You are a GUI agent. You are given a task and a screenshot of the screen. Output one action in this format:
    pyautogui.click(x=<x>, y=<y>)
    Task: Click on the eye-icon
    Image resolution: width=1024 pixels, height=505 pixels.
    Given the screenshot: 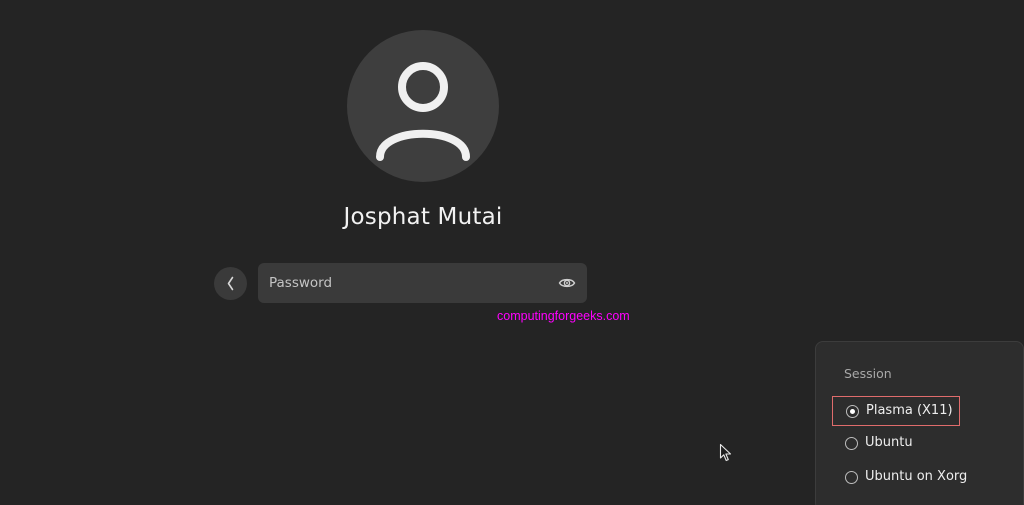 What is the action you would take?
    pyautogui.click(x=567, y=283)
    